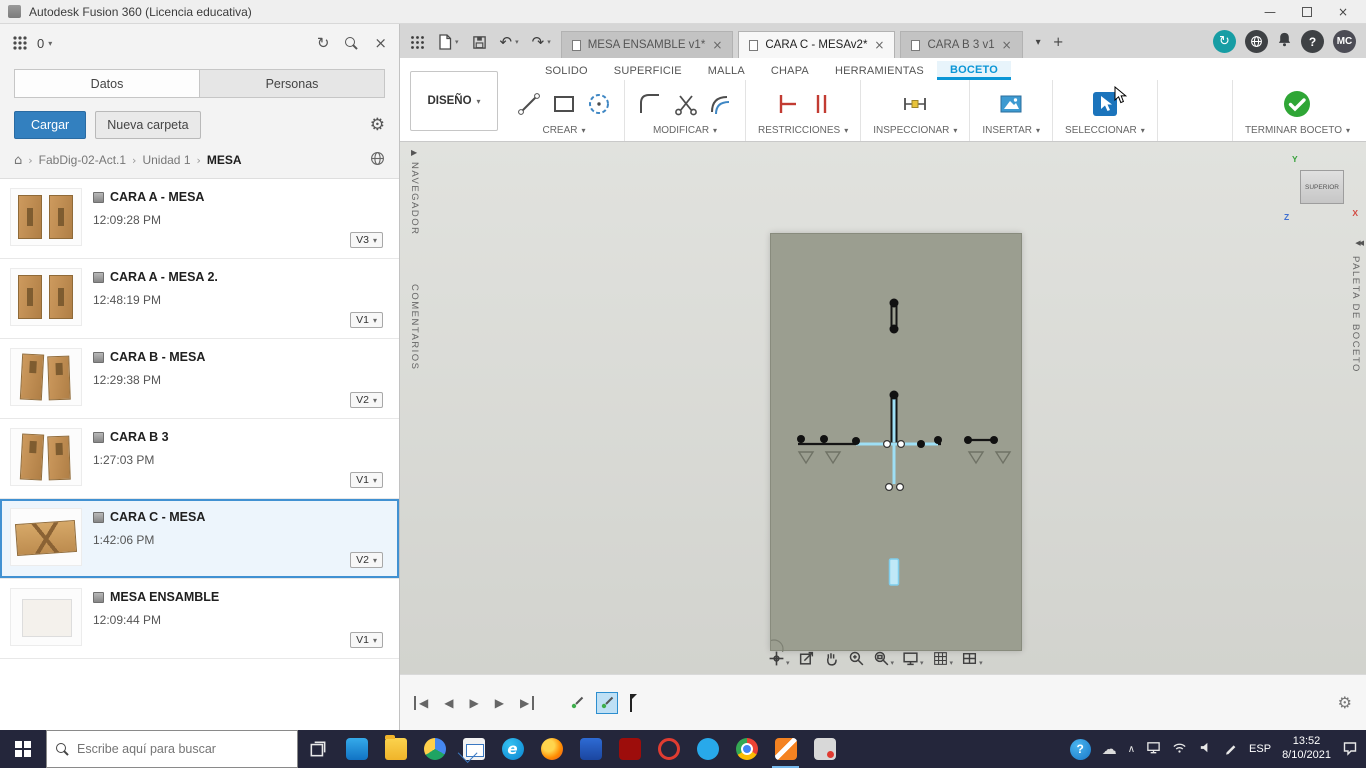 The width and height of the screenshot is (1366, 768). Describe the element at coordinates (199, 539) in the screenshot. I see `list-item-cara-c-mesa: CARA C - MESA 1:42:06 PM V2 ▾` at that location.